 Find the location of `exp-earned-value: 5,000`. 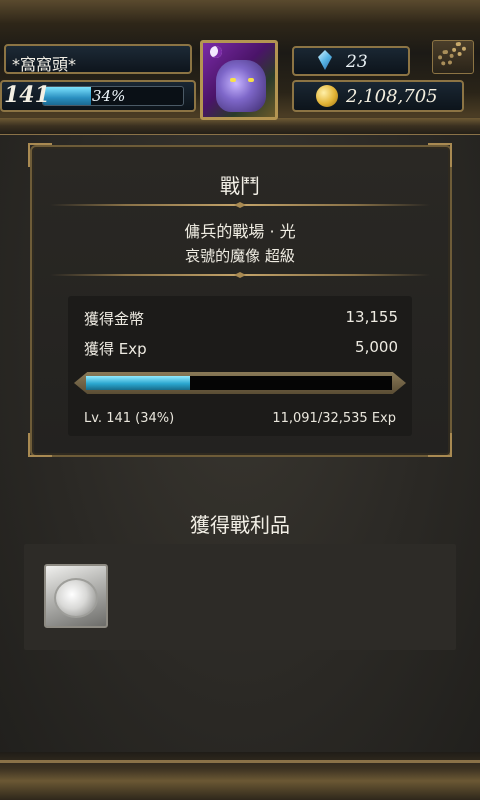

exp-earned-value: 5,000 is located at coordinates (376, 347).